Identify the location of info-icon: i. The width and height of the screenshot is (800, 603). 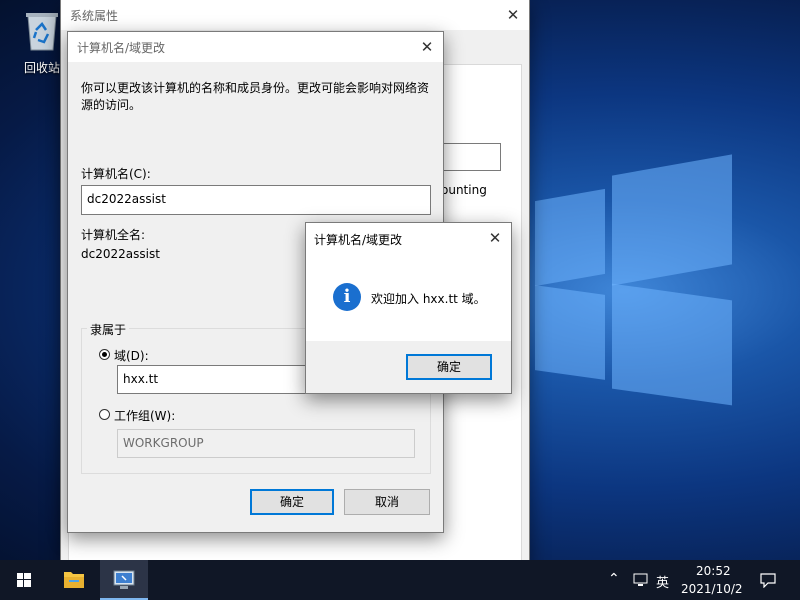
(347, 297).